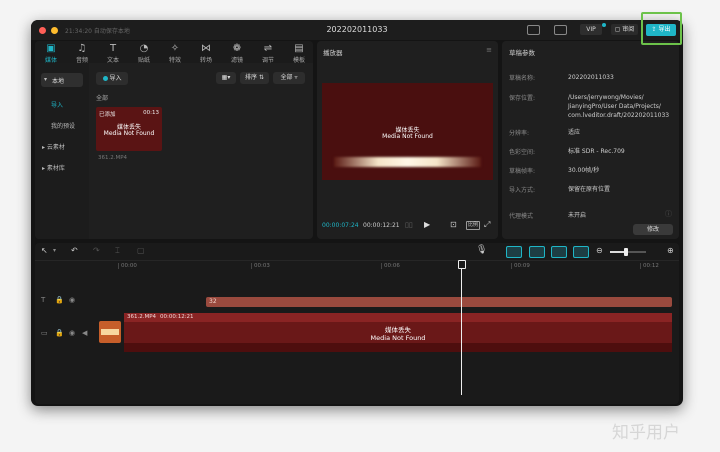 This screenshot has width=720, height=452. What do you see at coordinates (267, 60) in the screenshot?
I see `tool-label: 调节` at bounding box center [267, 60].